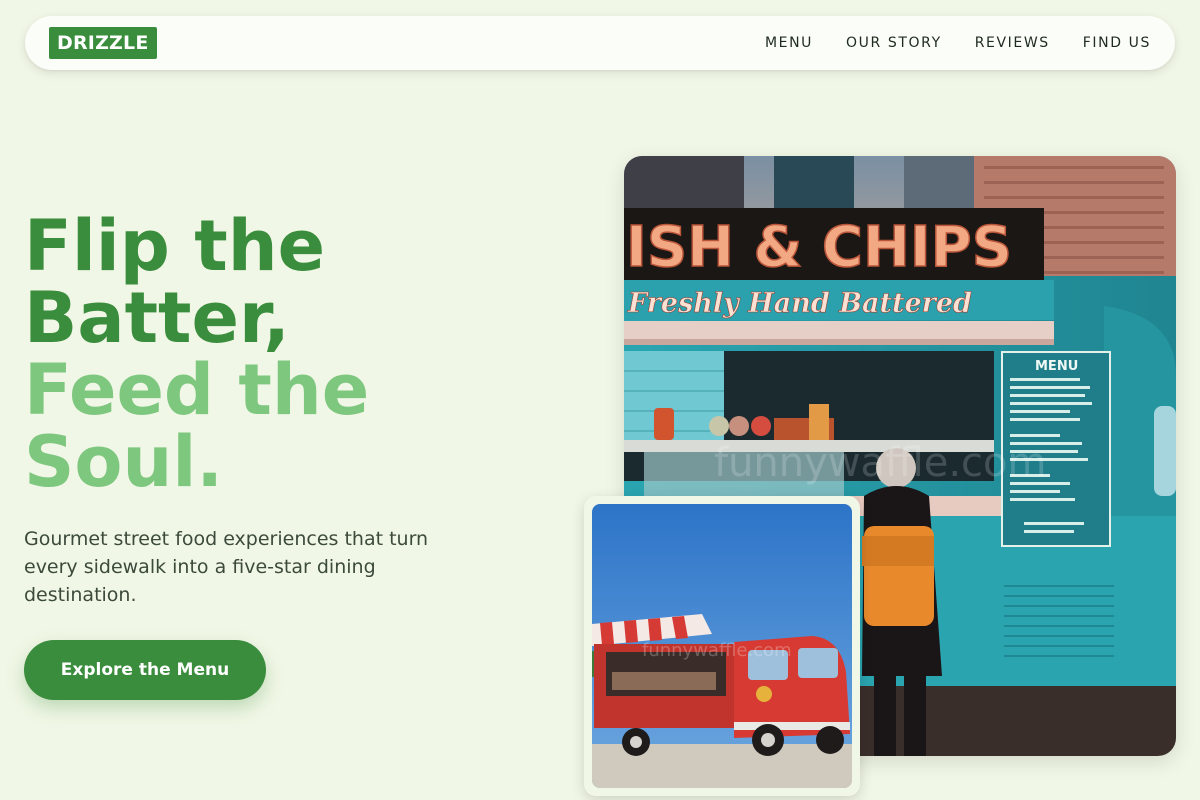  I want to click on nav-link-find-us: FIND US, so click(1117, 43).